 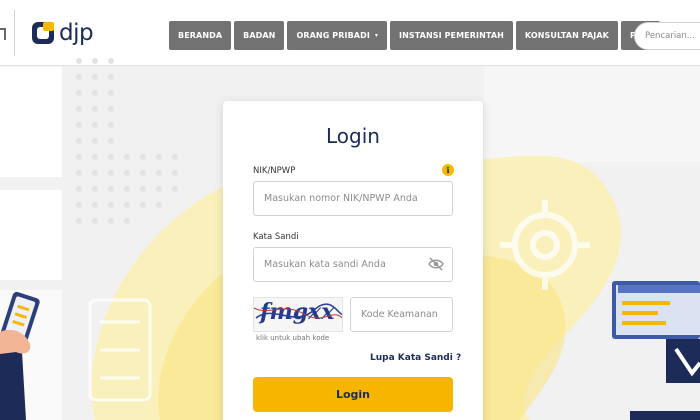 I want to click on illustration-phone-hand, so click(x=20, y=355).